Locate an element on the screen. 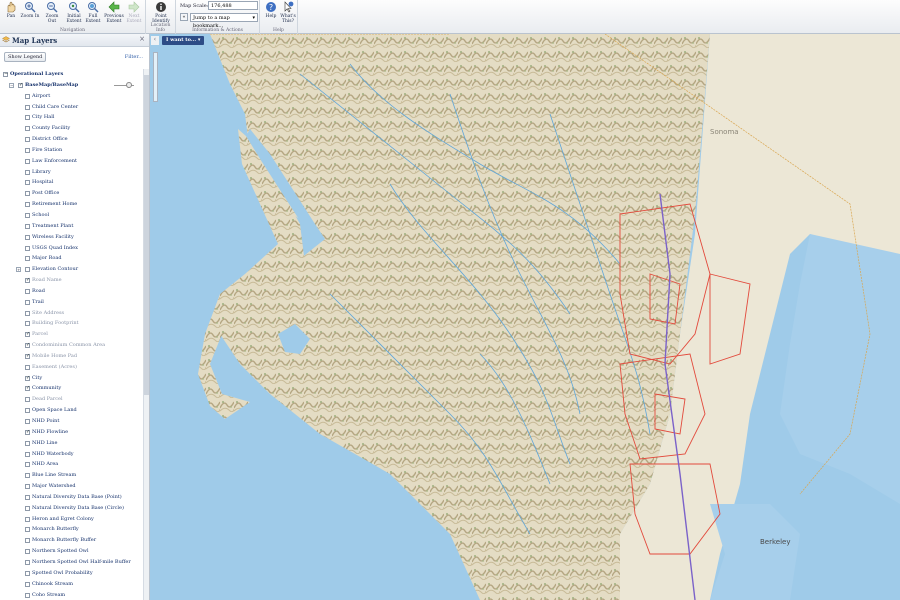 This screenshot has height=600, width=900. layer-row: Airport is located at coordinates (71, 96).